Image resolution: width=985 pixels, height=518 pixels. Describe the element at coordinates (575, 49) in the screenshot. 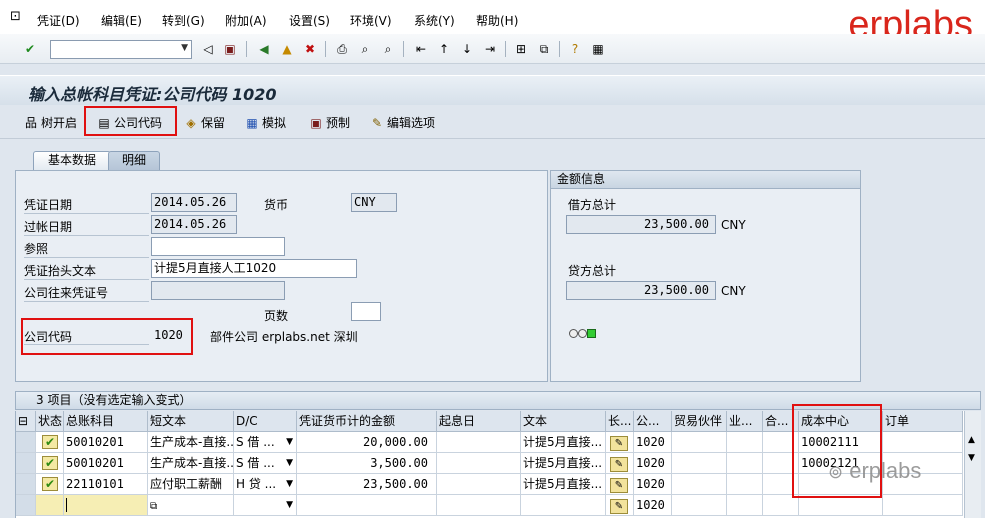

I see `help-icon: ?` at that location.